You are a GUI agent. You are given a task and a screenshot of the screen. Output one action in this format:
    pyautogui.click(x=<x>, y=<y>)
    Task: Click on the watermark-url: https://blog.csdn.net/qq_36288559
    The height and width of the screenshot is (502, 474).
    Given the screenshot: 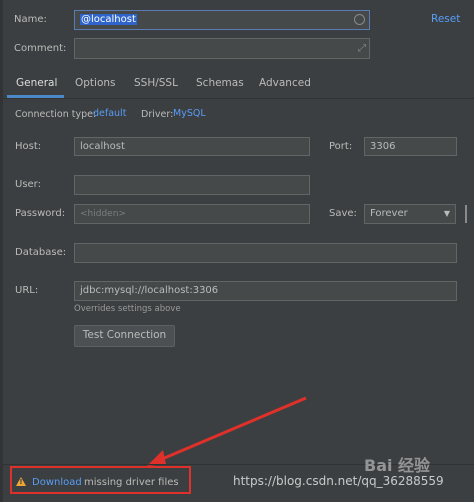 What is the action you would take?
    pyautogui.click(x=338, y=481)
    